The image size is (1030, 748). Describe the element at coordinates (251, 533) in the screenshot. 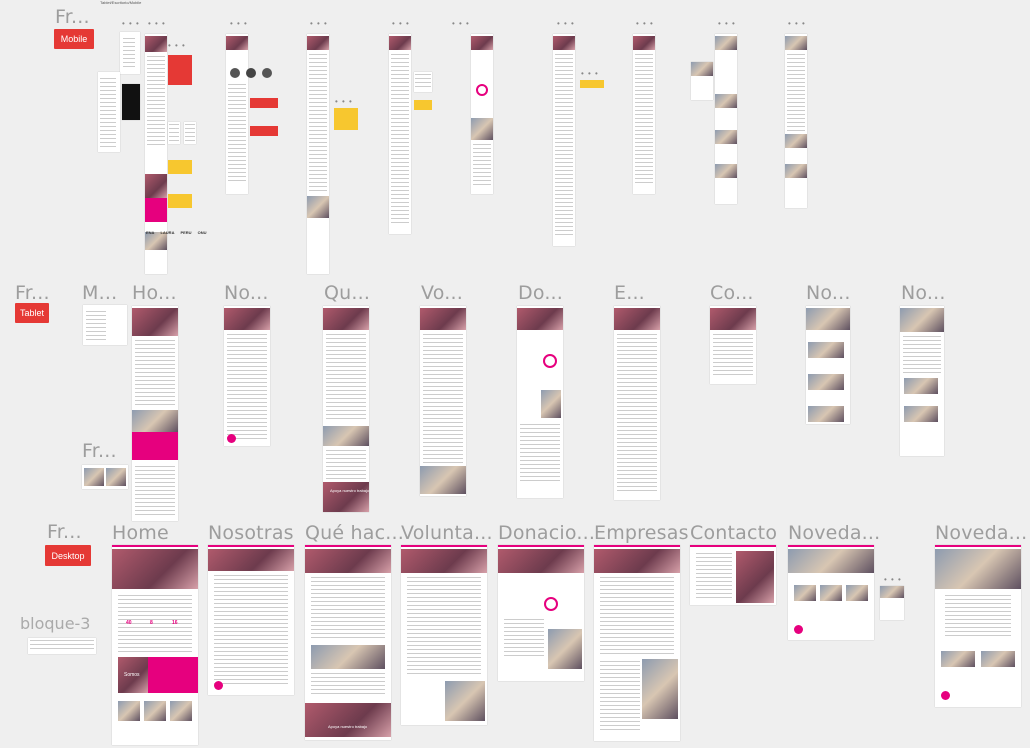

I see `desktop-frame-label: Nosotras` at that location.